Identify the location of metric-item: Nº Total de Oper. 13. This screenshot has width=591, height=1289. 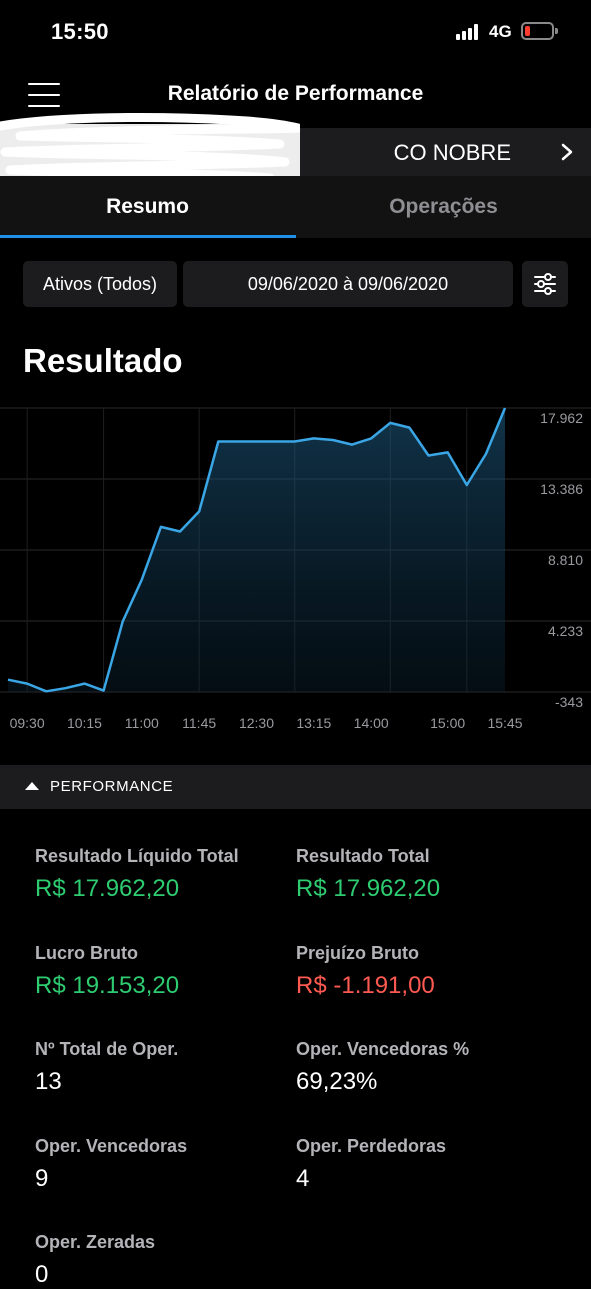
(165, 1067).